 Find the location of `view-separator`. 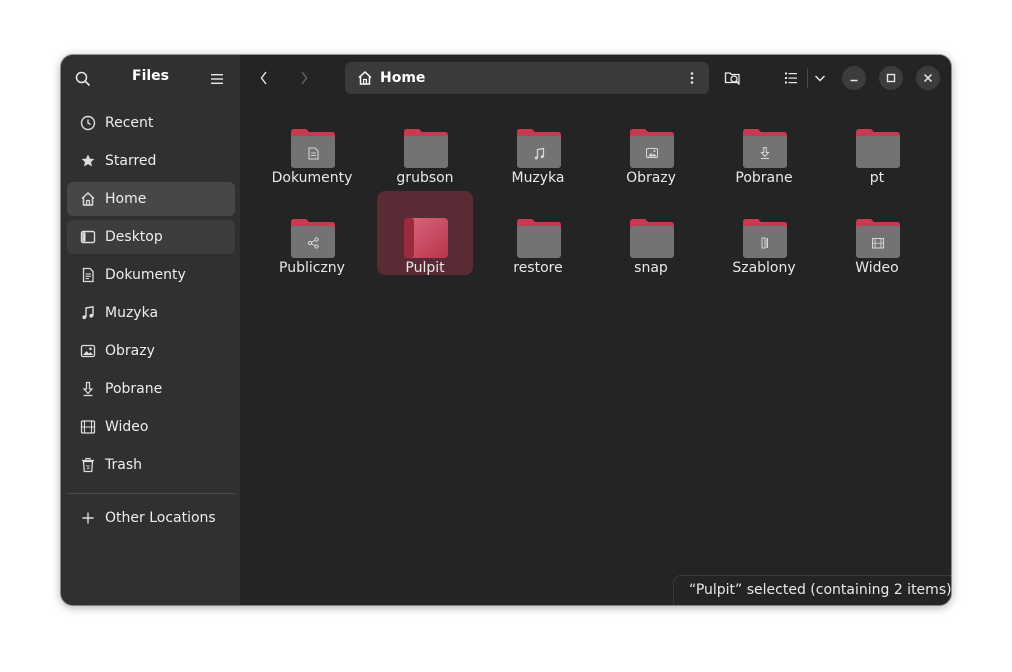

view-separator is located at coordinates (807, 78).